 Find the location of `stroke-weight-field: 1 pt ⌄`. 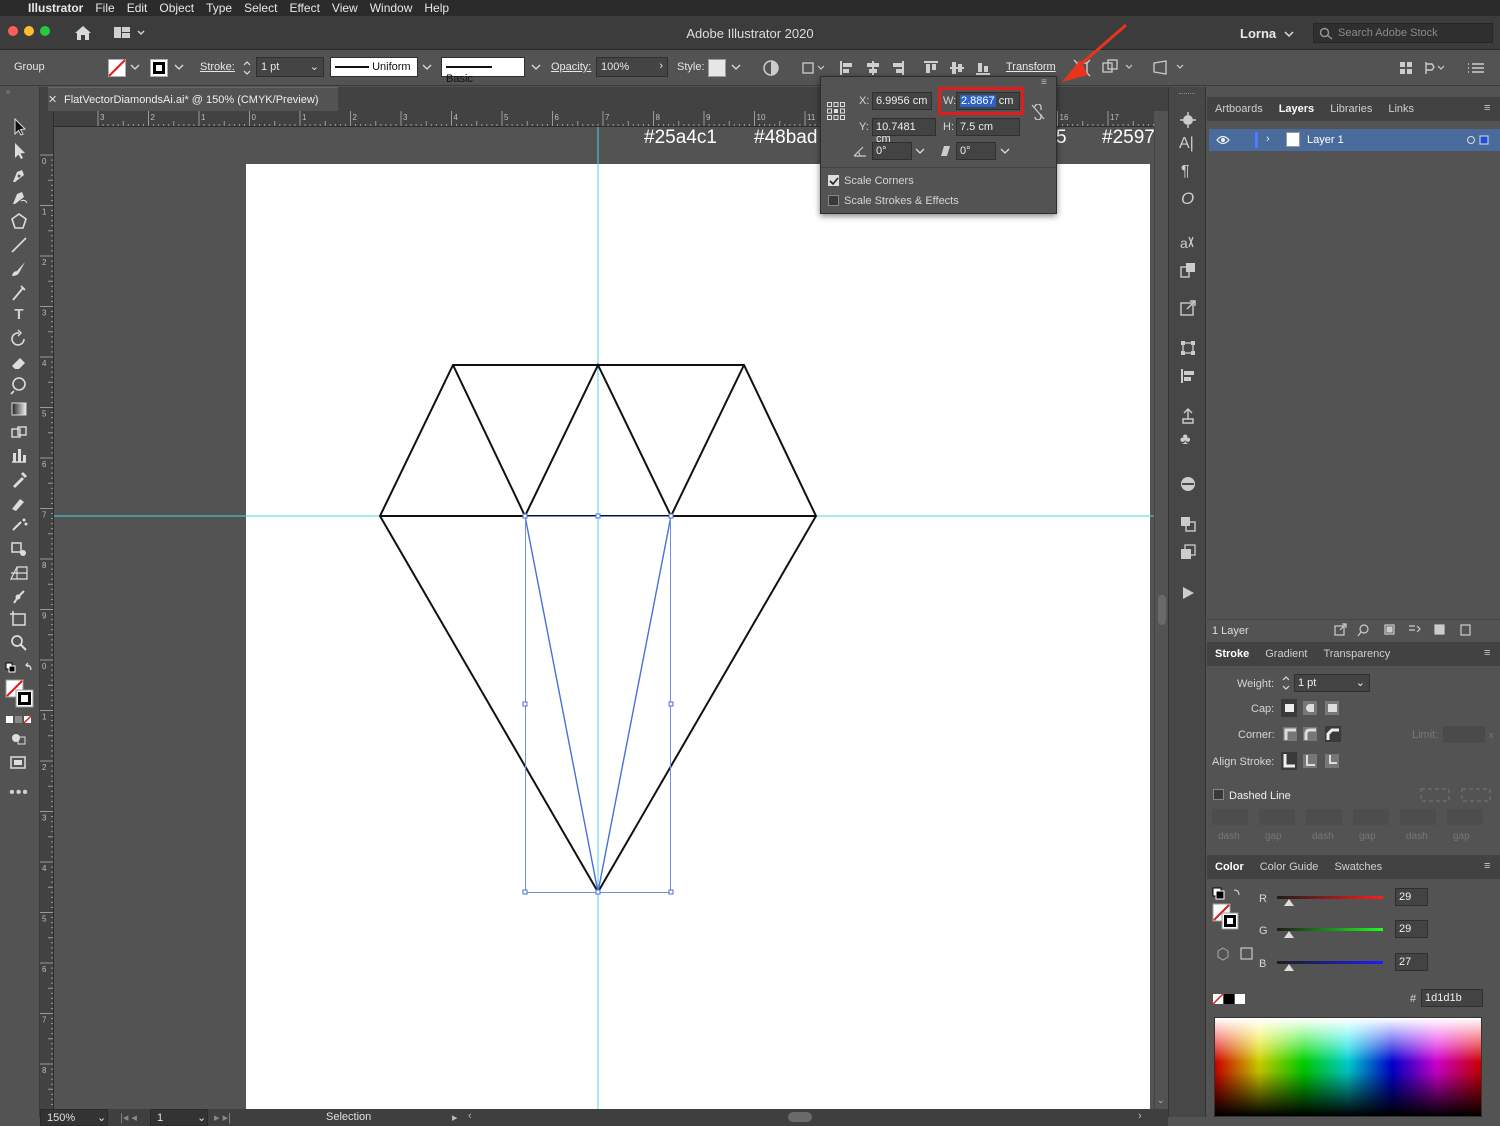

stroke-weight-field: 1 pt ⌄ is located at coordinates (290, 67).